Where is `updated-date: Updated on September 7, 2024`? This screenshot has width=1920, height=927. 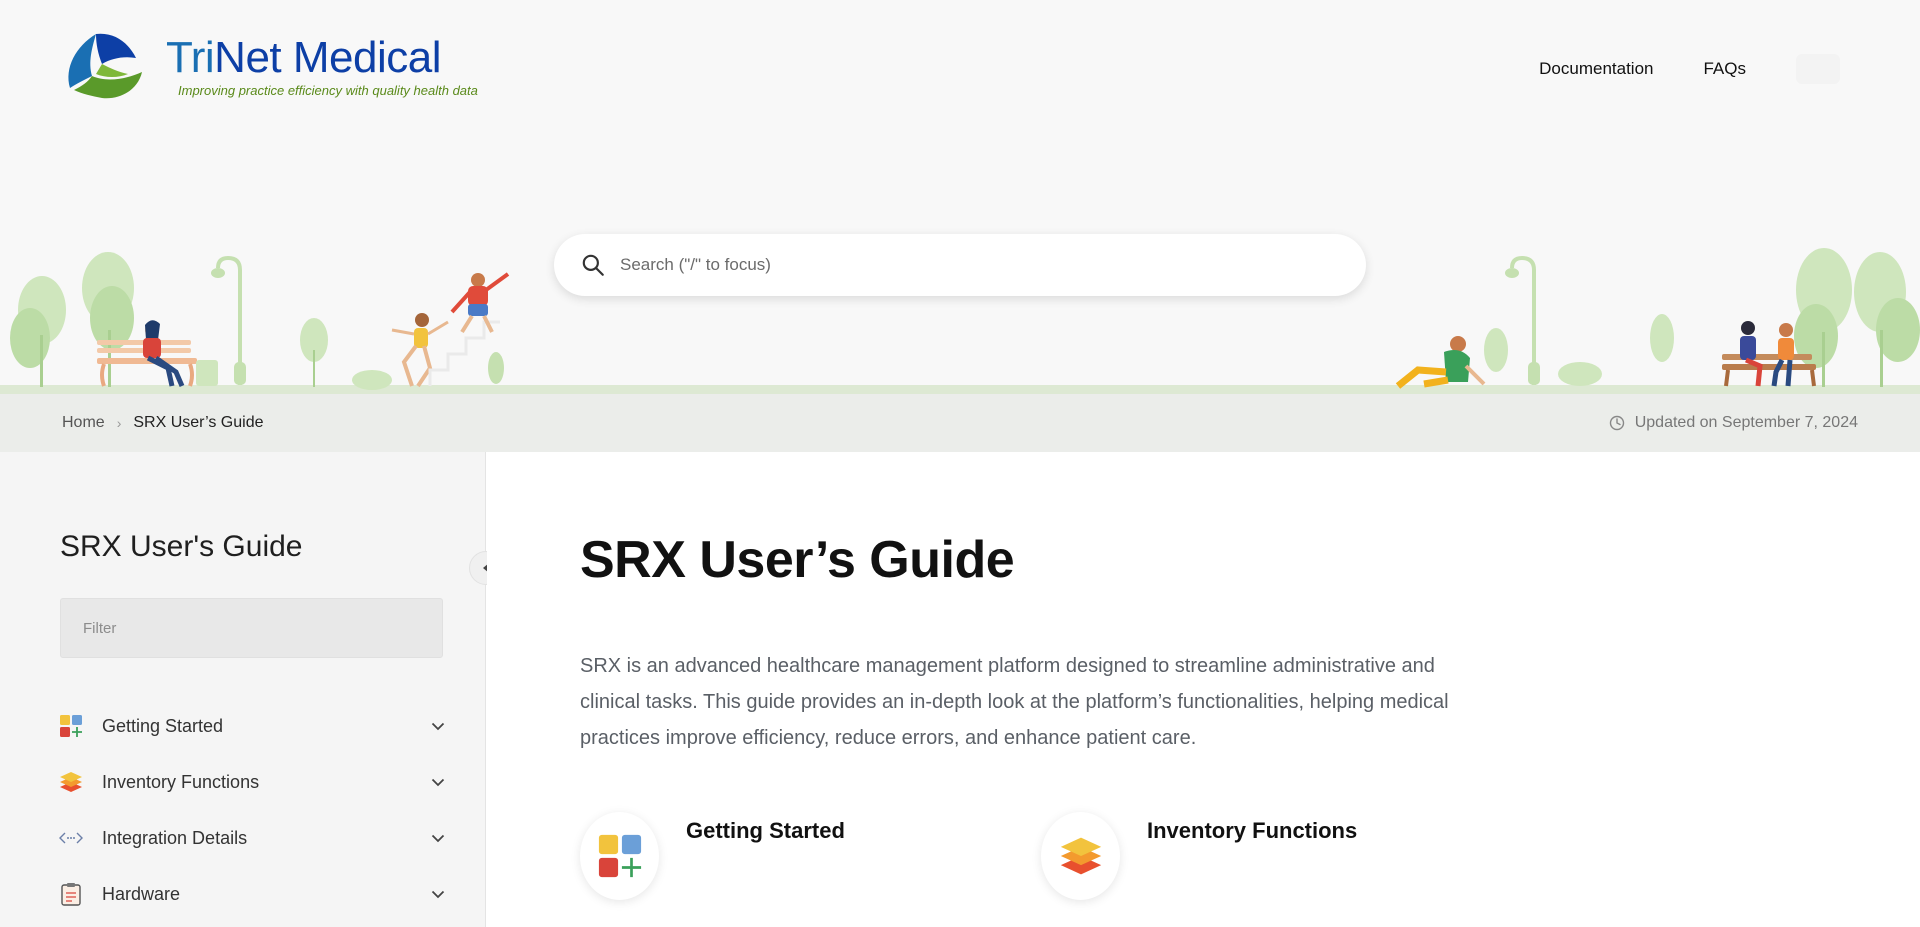 updated-date: Updated on September 7, 2024 is located at coordinates (1733, 423).